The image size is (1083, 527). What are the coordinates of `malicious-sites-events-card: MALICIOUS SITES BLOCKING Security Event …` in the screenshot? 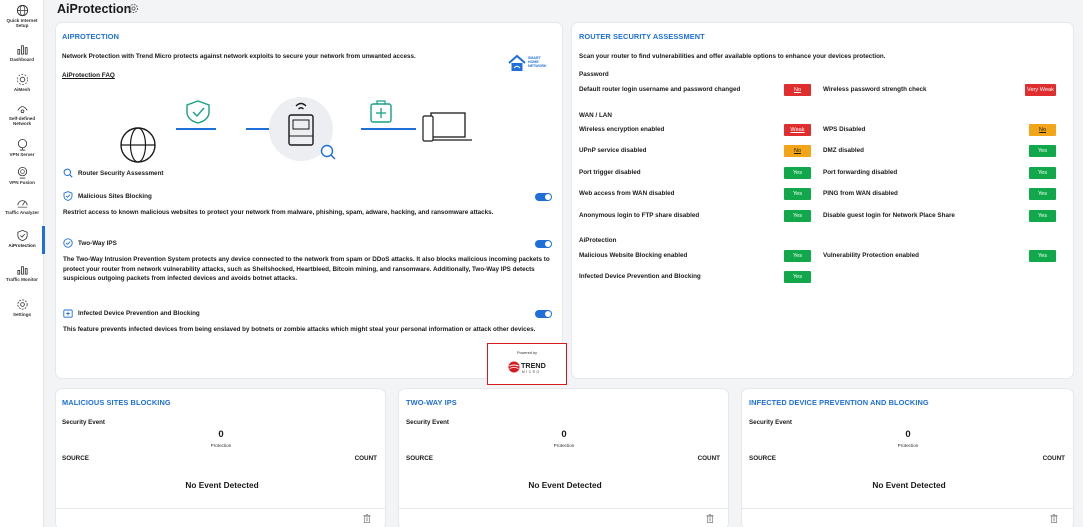 It's located at (220, 457).